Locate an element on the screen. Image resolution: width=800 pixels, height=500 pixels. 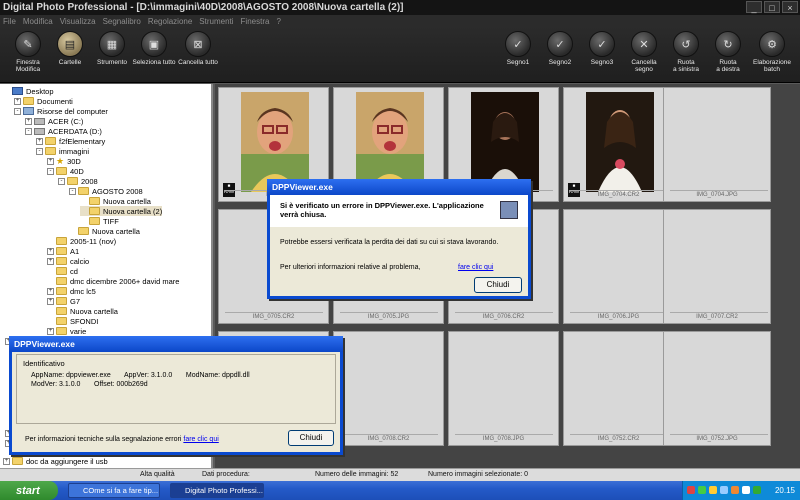
tree-item: + varie is located at coordinates (66, 331).